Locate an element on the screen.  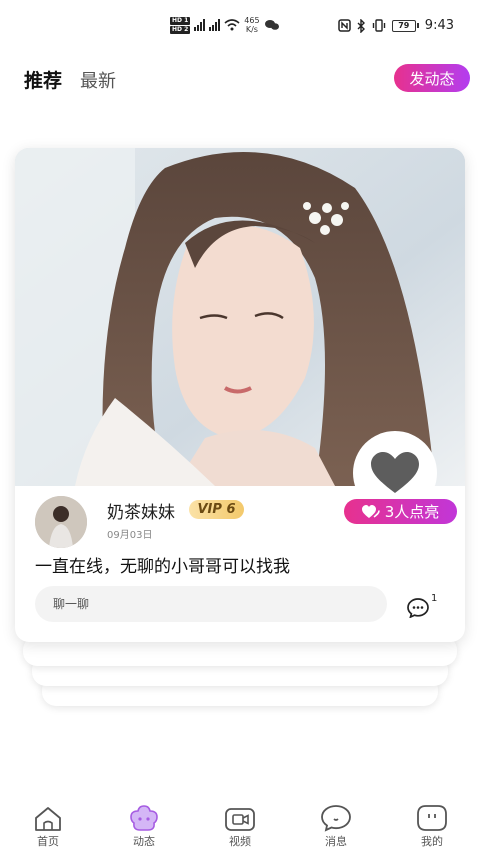
network-speed: 465 K/s is located at coordinates (252, 25).